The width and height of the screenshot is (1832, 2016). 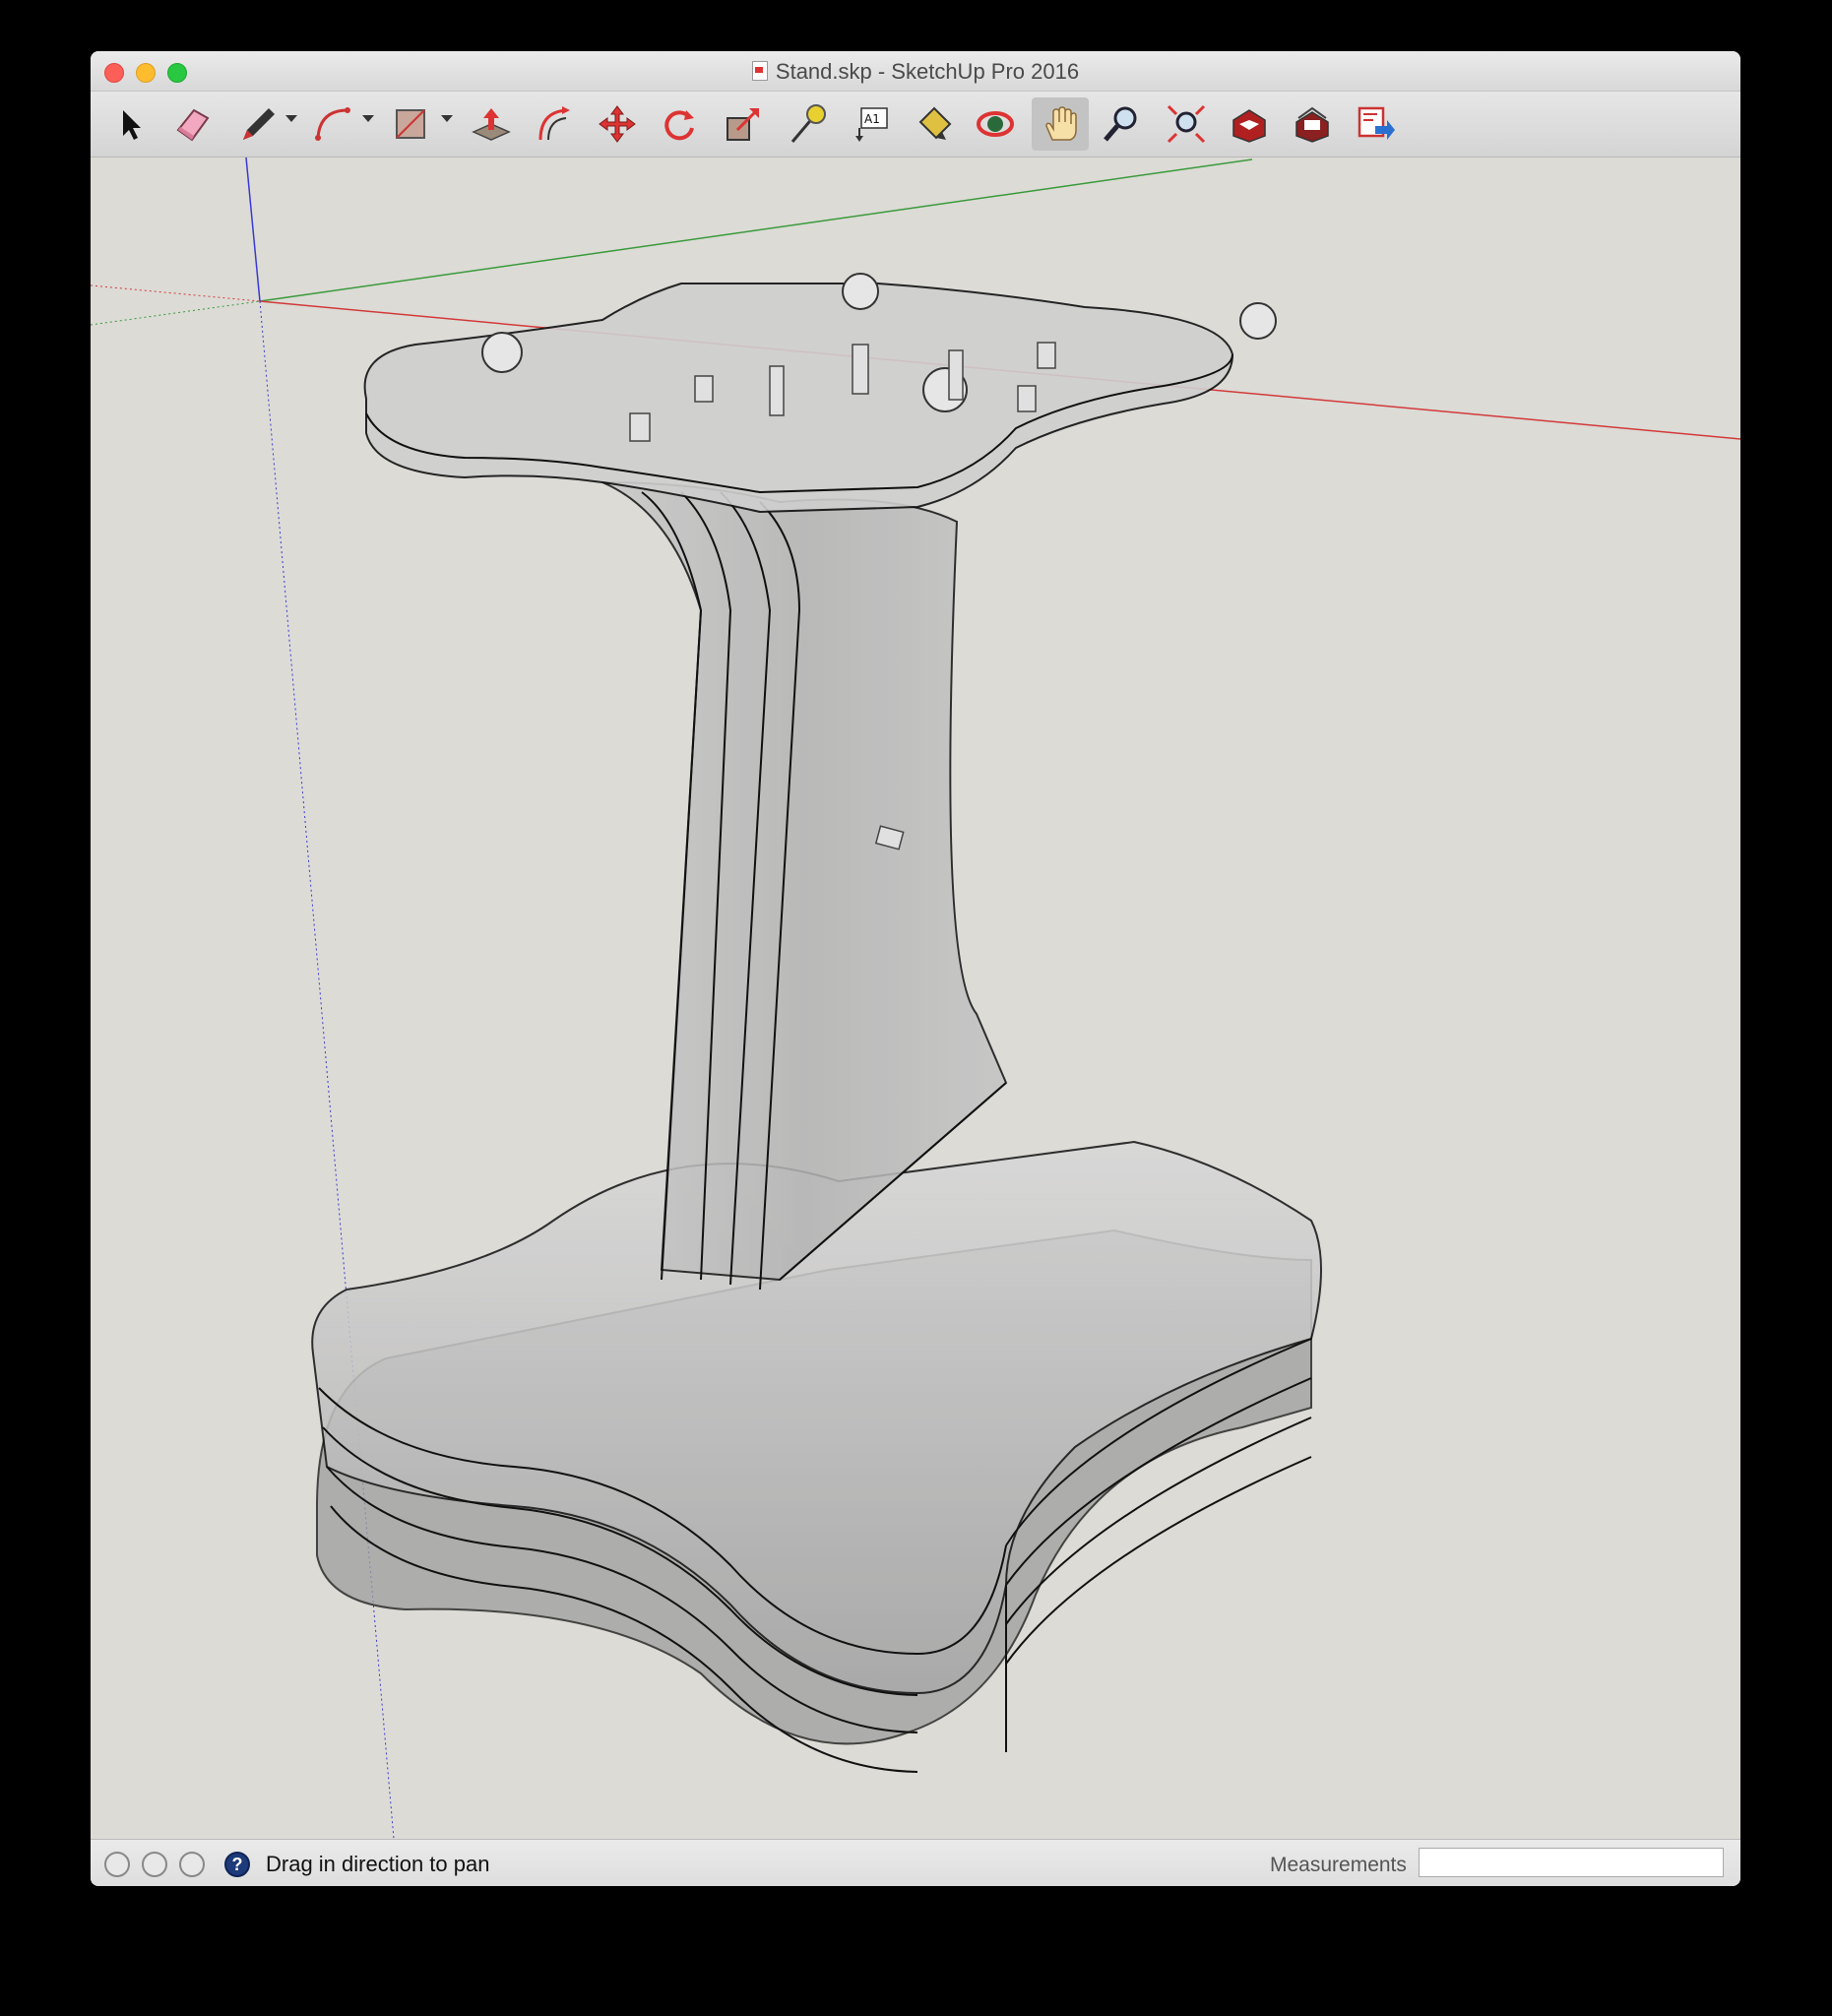 I want to click on zoom-tool-button, so click(x=1121, y=124).